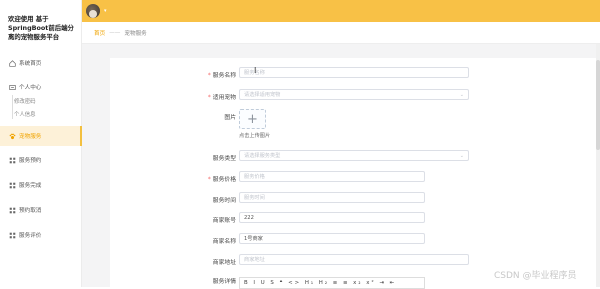  Describe the element at coordinates (598, 105) in the screenshot. I see `scrollbar-thumb` at that location.